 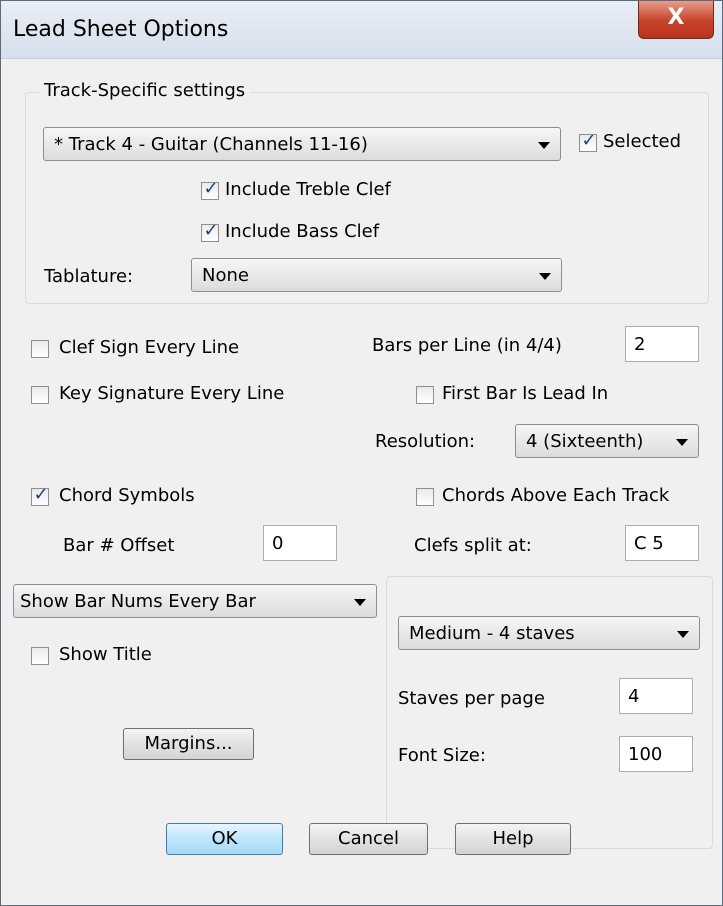 What do you see at coordinates (138, 601) in the screenshot?
I see `bar-nums-value: Show Bar Nums Every Bar` at bounding box center [138, 601].